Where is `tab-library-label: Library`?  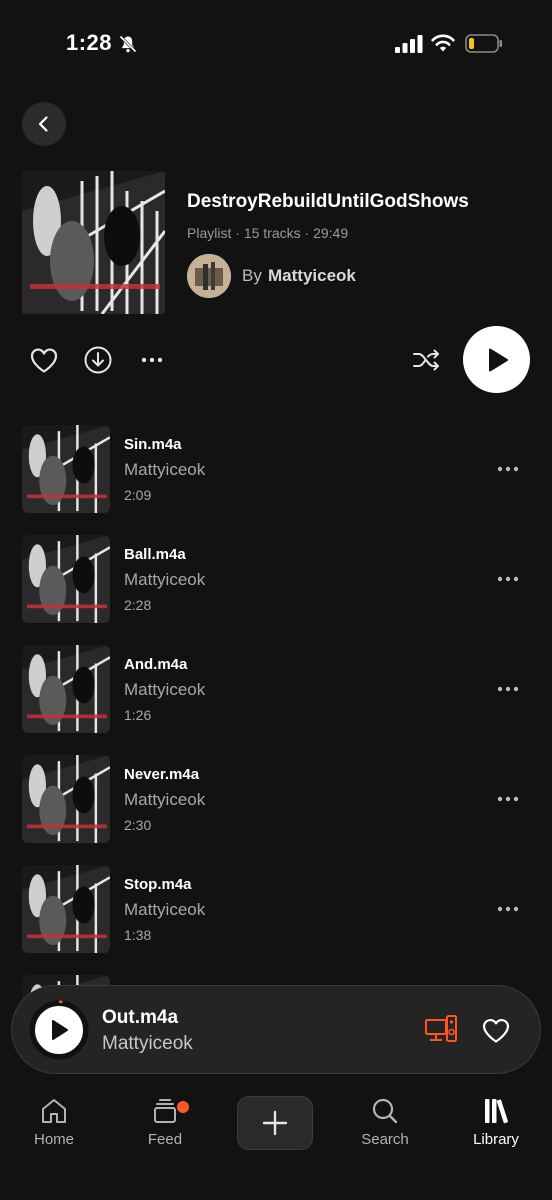
tab-library-label: Library is located at coordinates (496, 1139).